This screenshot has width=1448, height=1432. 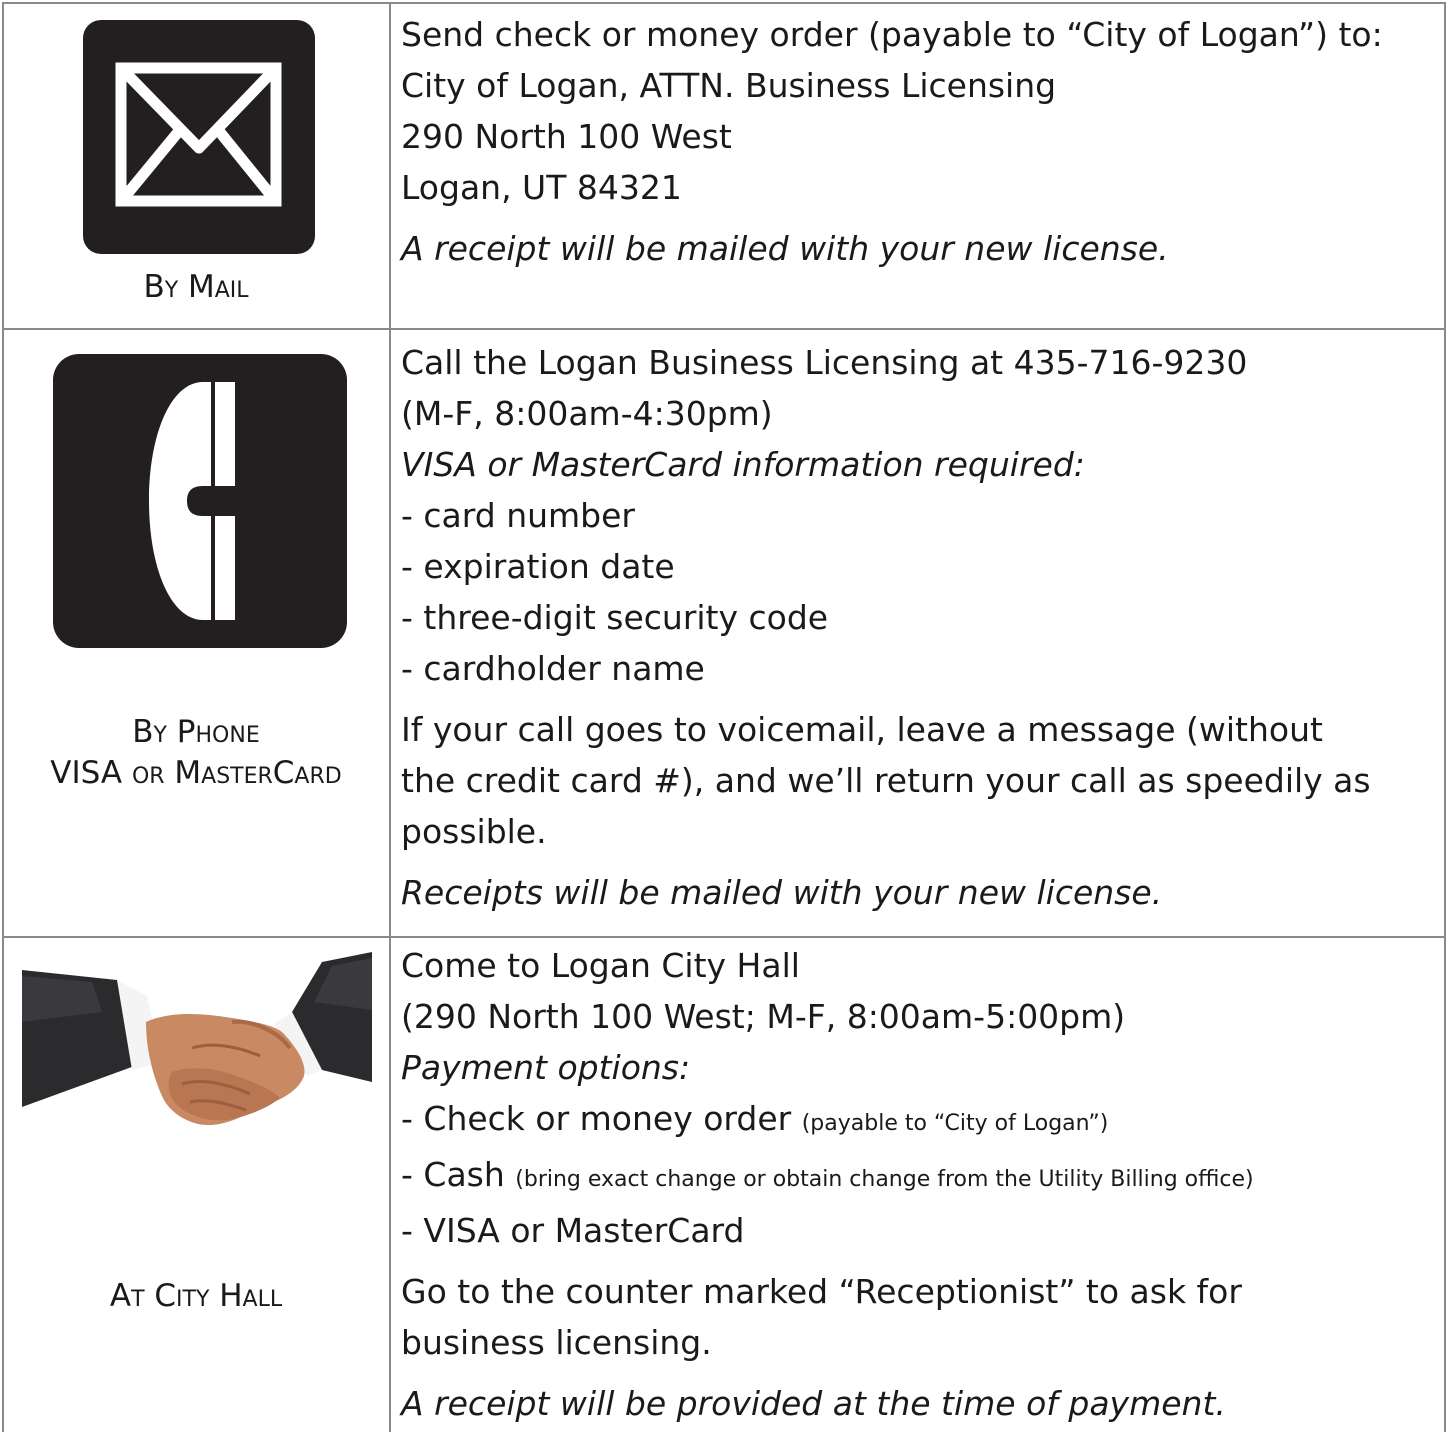 What do you see at coordinates (763, 1016) in the screenshot?
I see `city-hall-hours-line: (290 North 100 West; M-F, 8:00am-5:00pm)` at bounding box center [763, 1016].